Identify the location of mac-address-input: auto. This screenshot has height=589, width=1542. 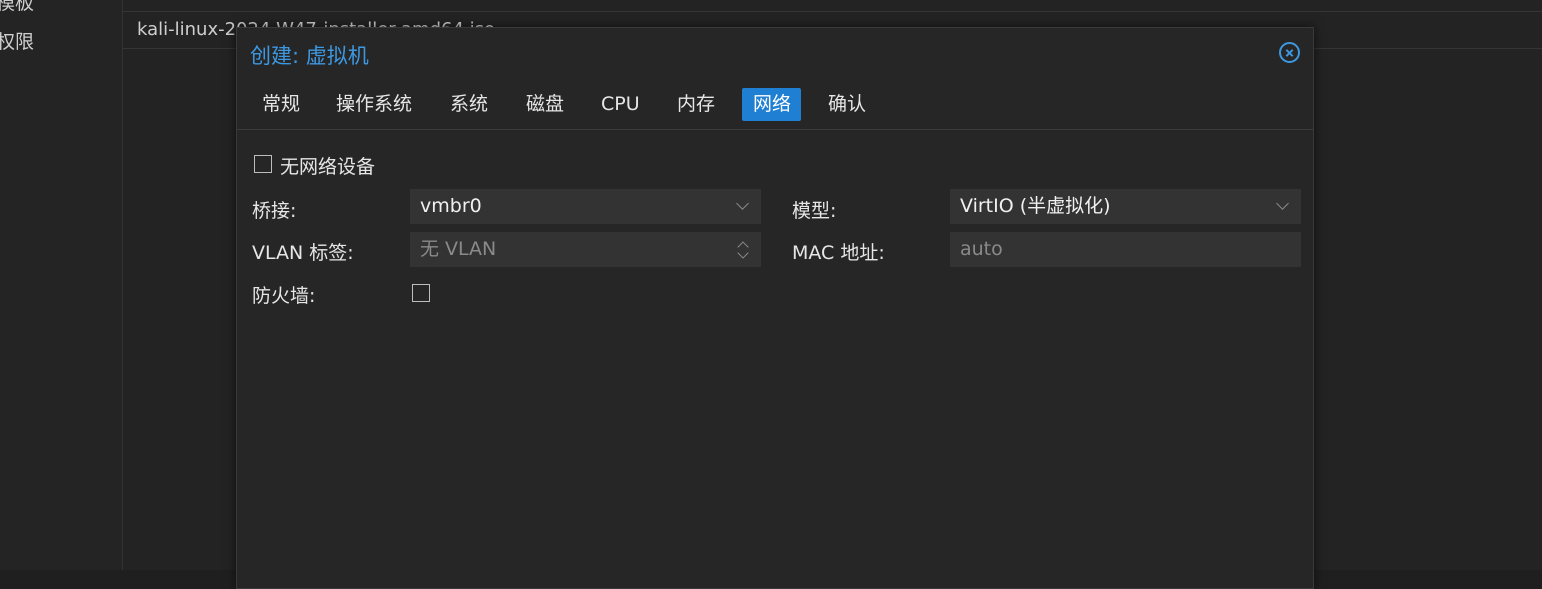
(1125, 249).